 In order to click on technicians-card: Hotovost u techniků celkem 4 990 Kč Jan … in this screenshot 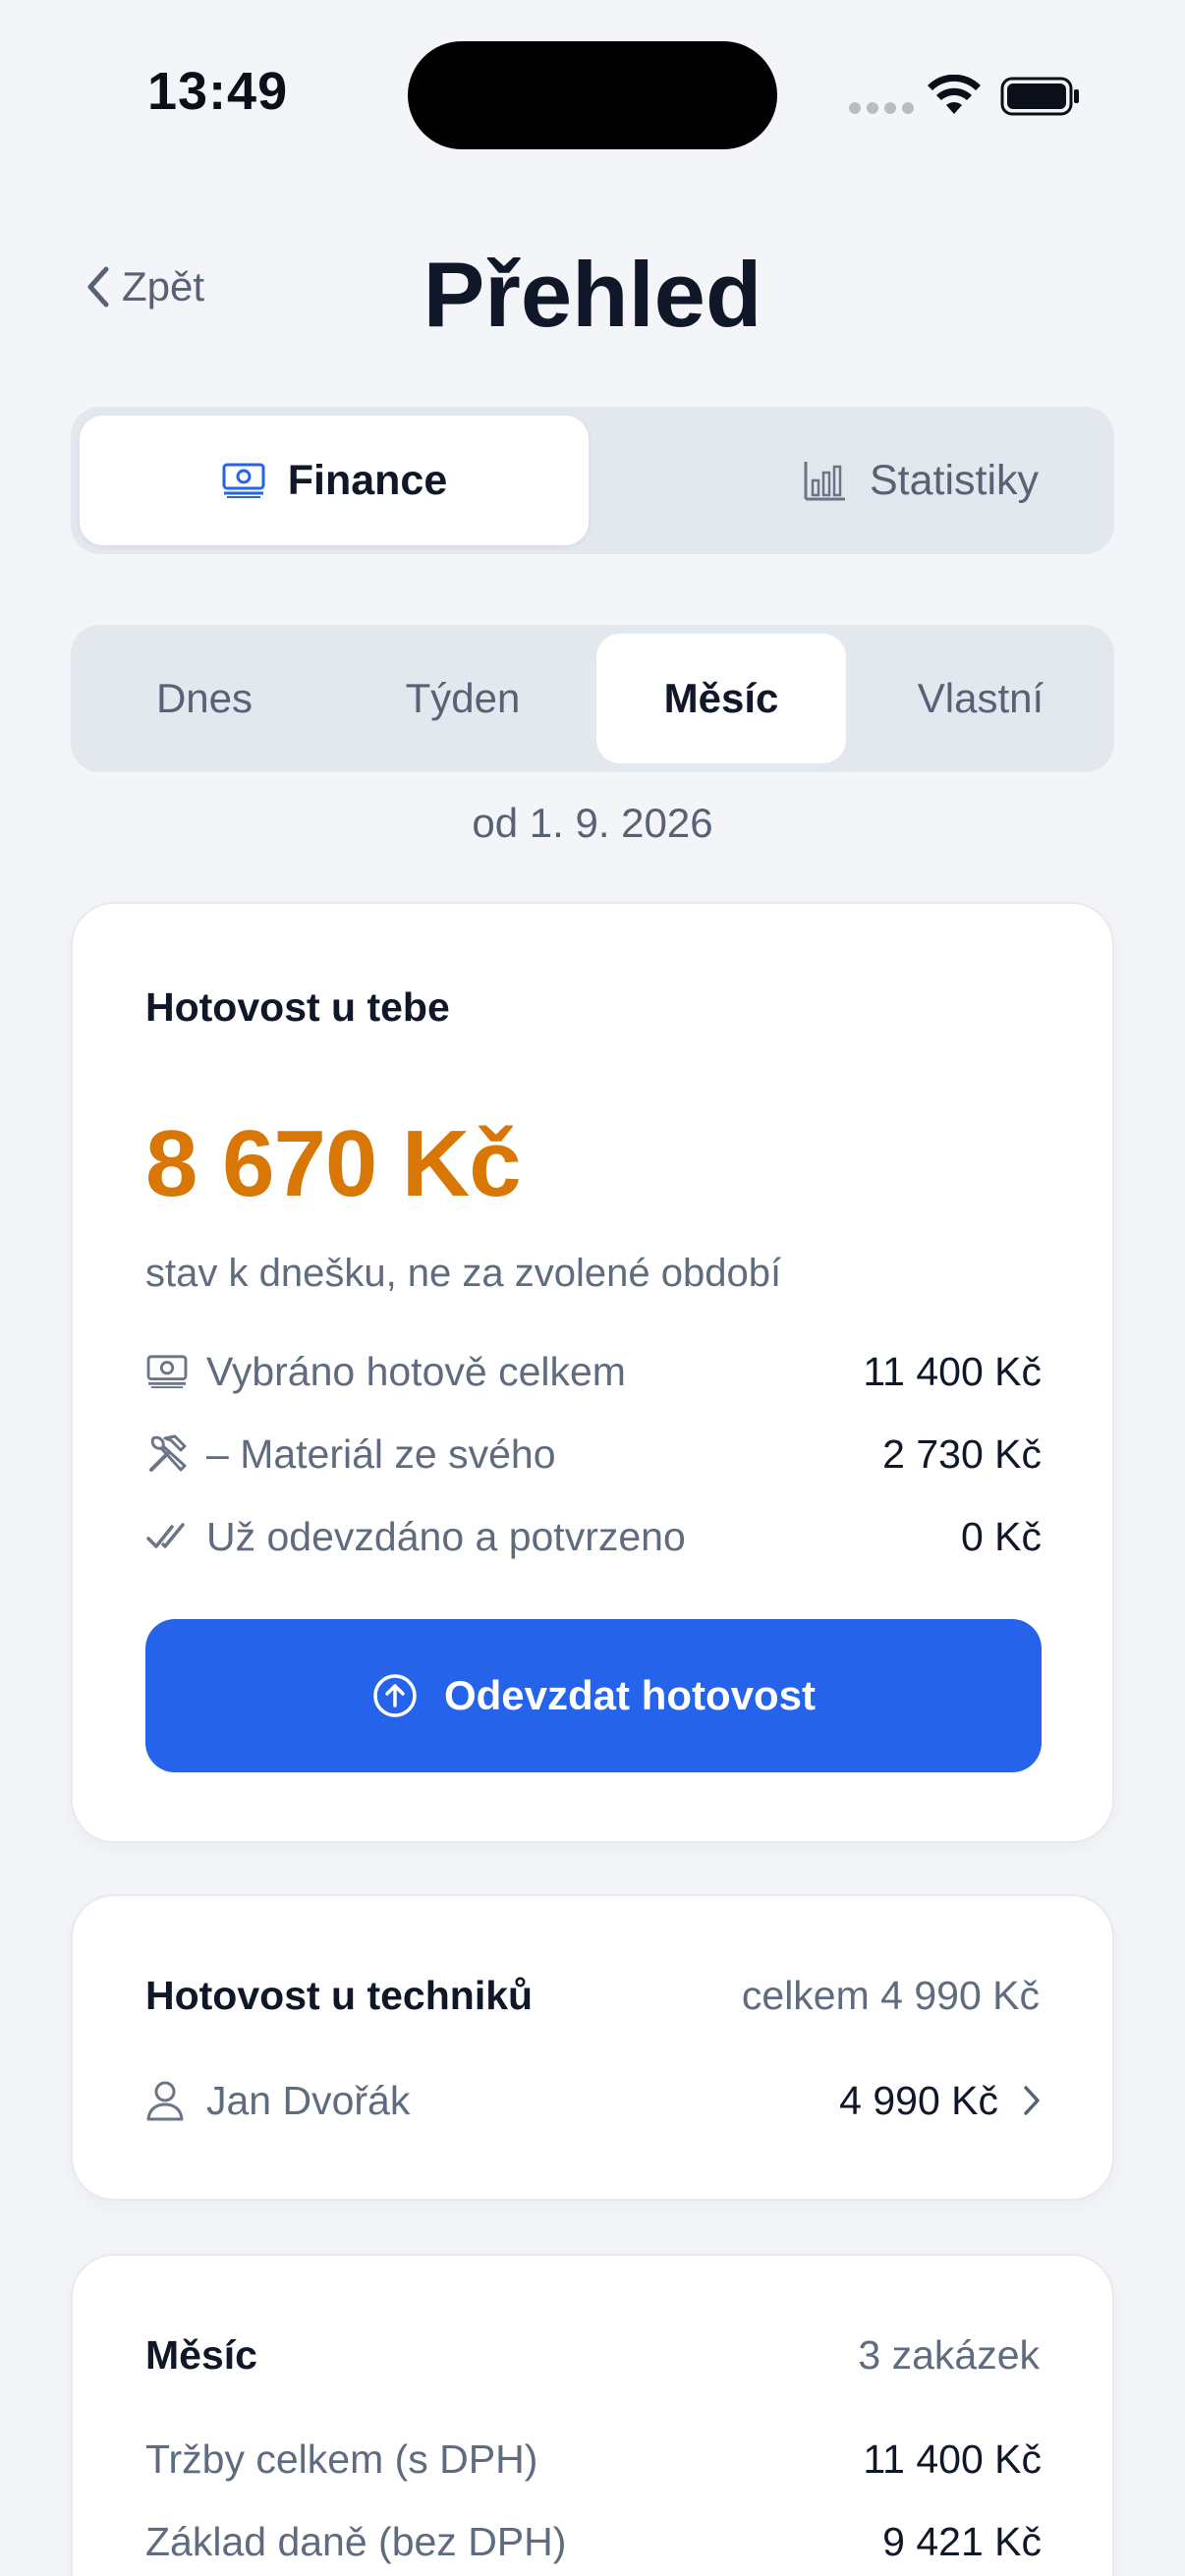, I will do `click(592, 2047)`.